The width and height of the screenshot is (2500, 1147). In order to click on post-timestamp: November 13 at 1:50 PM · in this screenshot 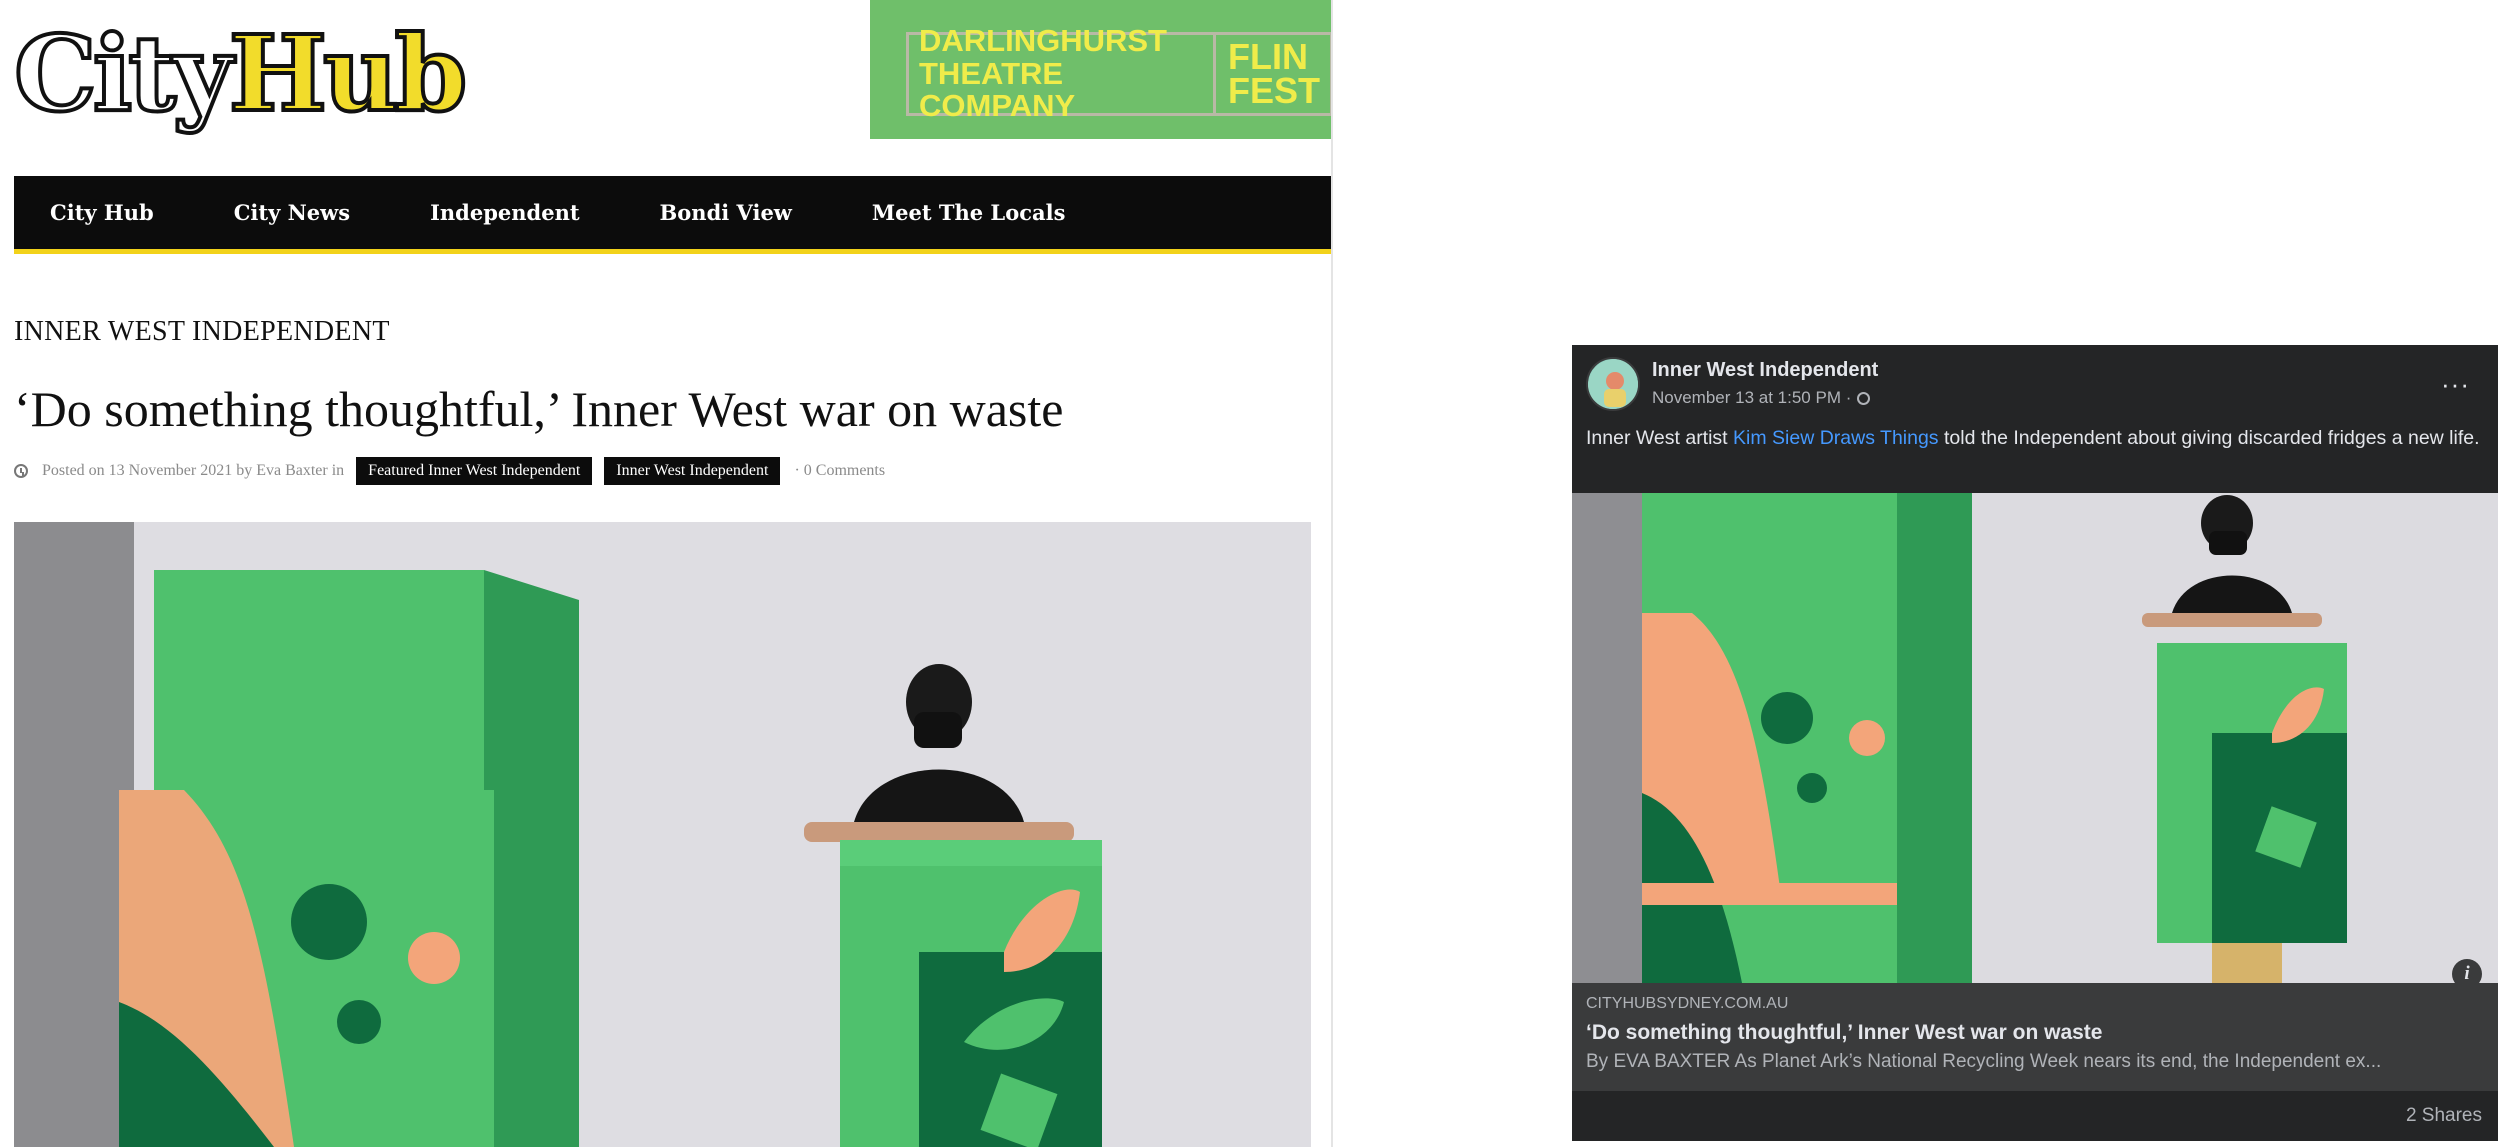, I will do `click(1761, 398)`.